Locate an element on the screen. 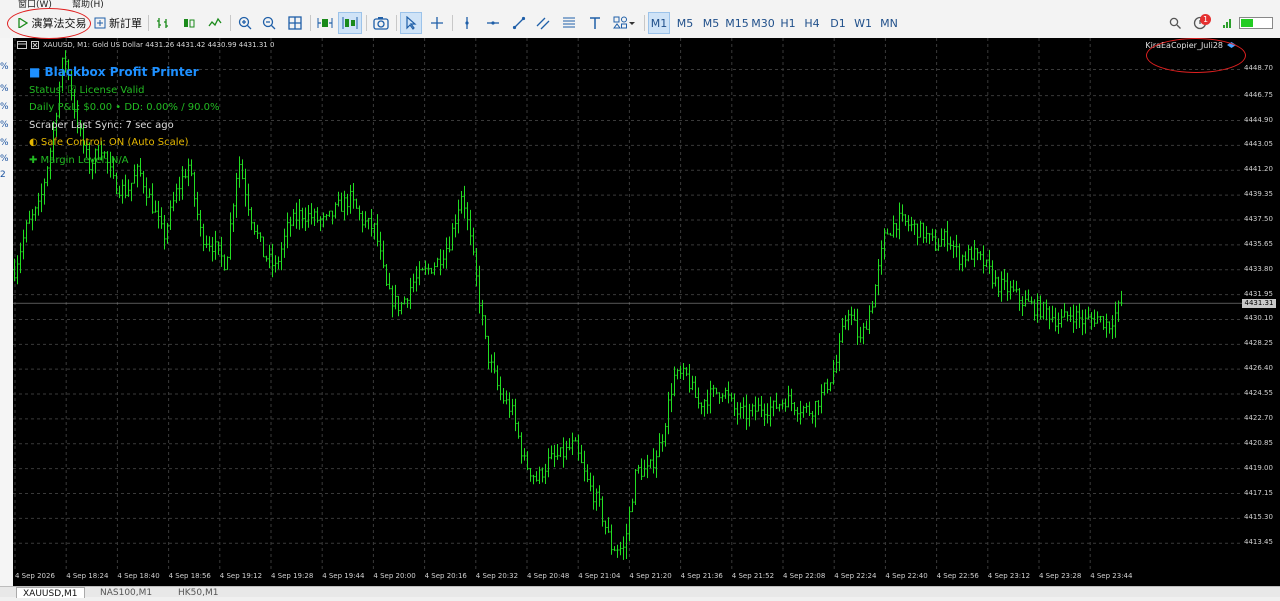  timeframe-w1: W1 is located at coordinates (863, 23).